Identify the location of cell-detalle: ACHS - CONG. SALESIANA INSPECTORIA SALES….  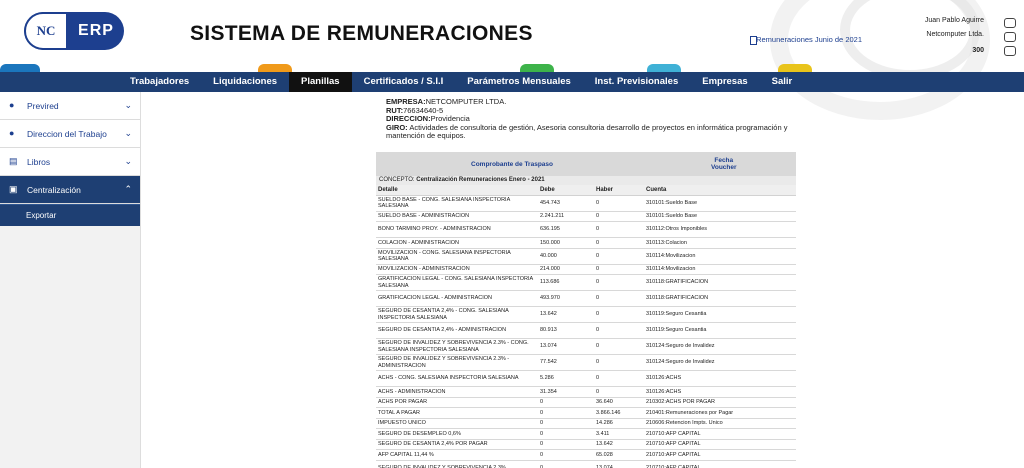
(457, 378).